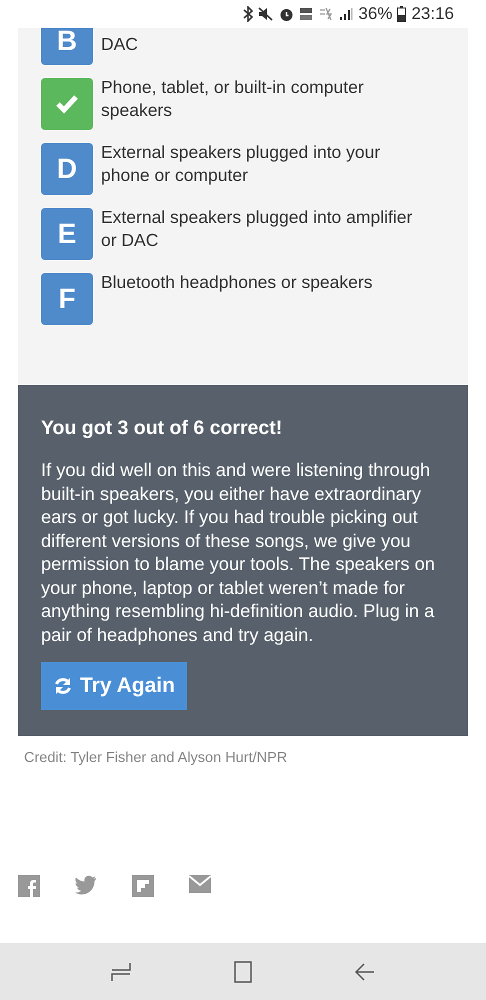 This screenshot has width=486, height=1000. I want to click on answer-text: External speakers plugged into your phone or computer, so click(241, 164).